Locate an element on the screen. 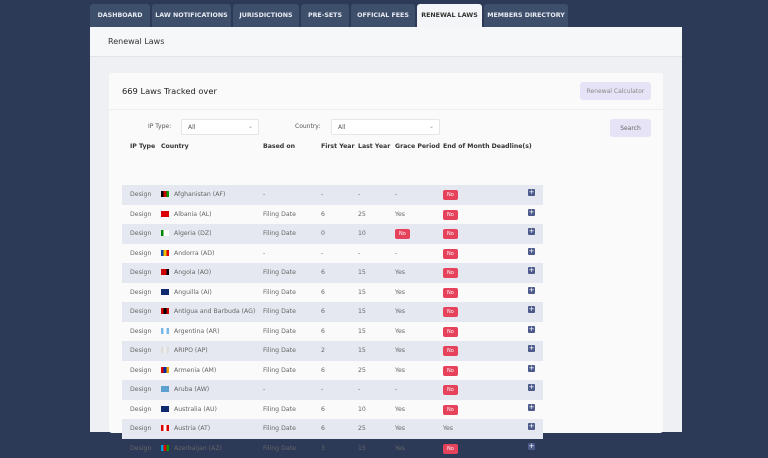 The height and width of the screenshot is (458, 768). tab-dashboard: DASHBOARD is located at coordinates (120, 15).